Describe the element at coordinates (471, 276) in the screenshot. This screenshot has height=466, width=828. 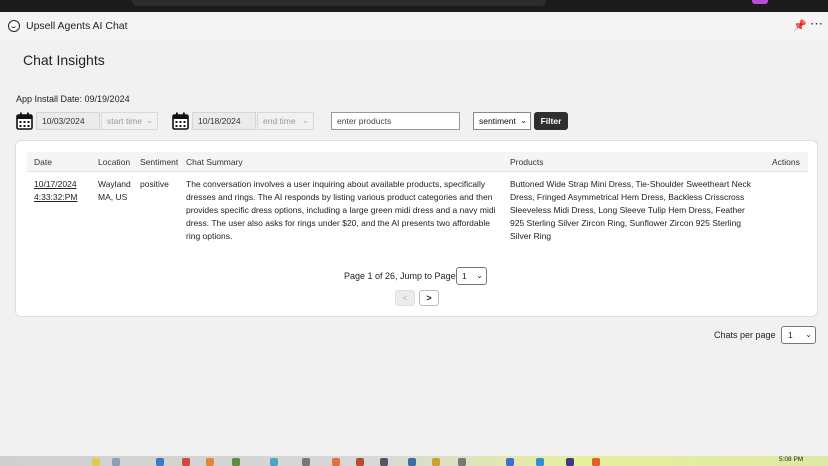
I see `jump-to-page-select: 1 ⌄` at that location.